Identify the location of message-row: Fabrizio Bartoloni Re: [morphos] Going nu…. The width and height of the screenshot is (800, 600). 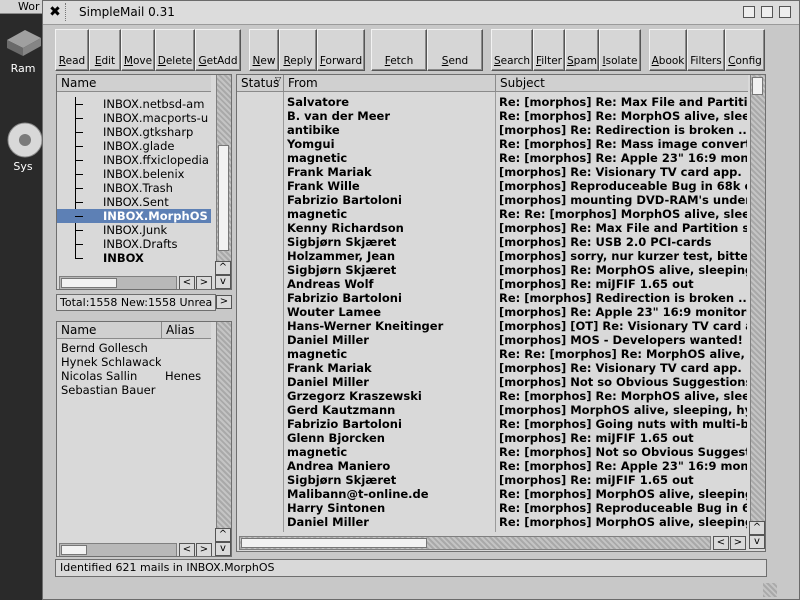
(493, 424).